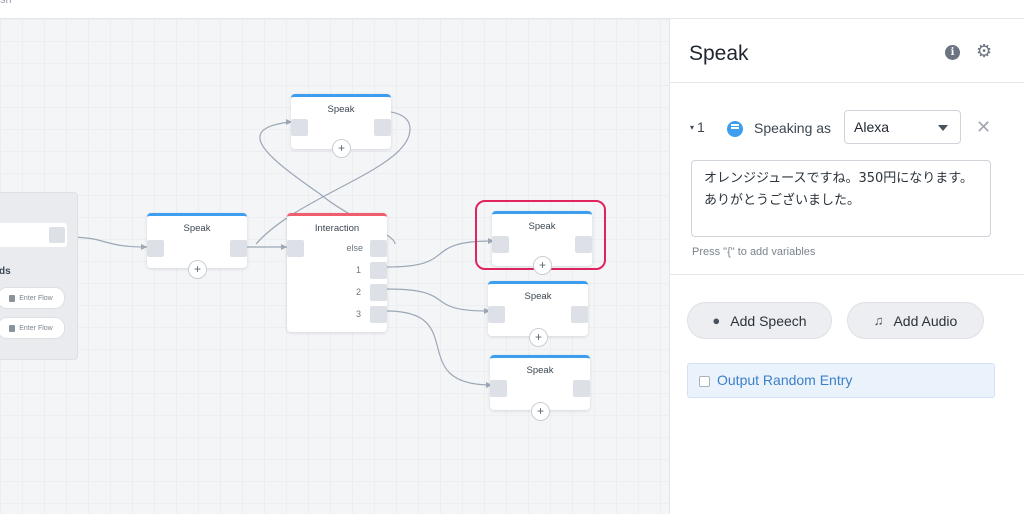  What do you see at coordinates (735, 129) in the screenshot?
I see `speech-bubble-icon` at bounding box center [735, 129].